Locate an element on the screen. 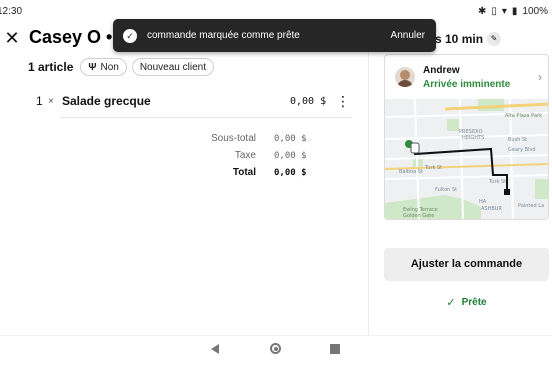  status-time: 12:30 is located at coordinates (11, 11).